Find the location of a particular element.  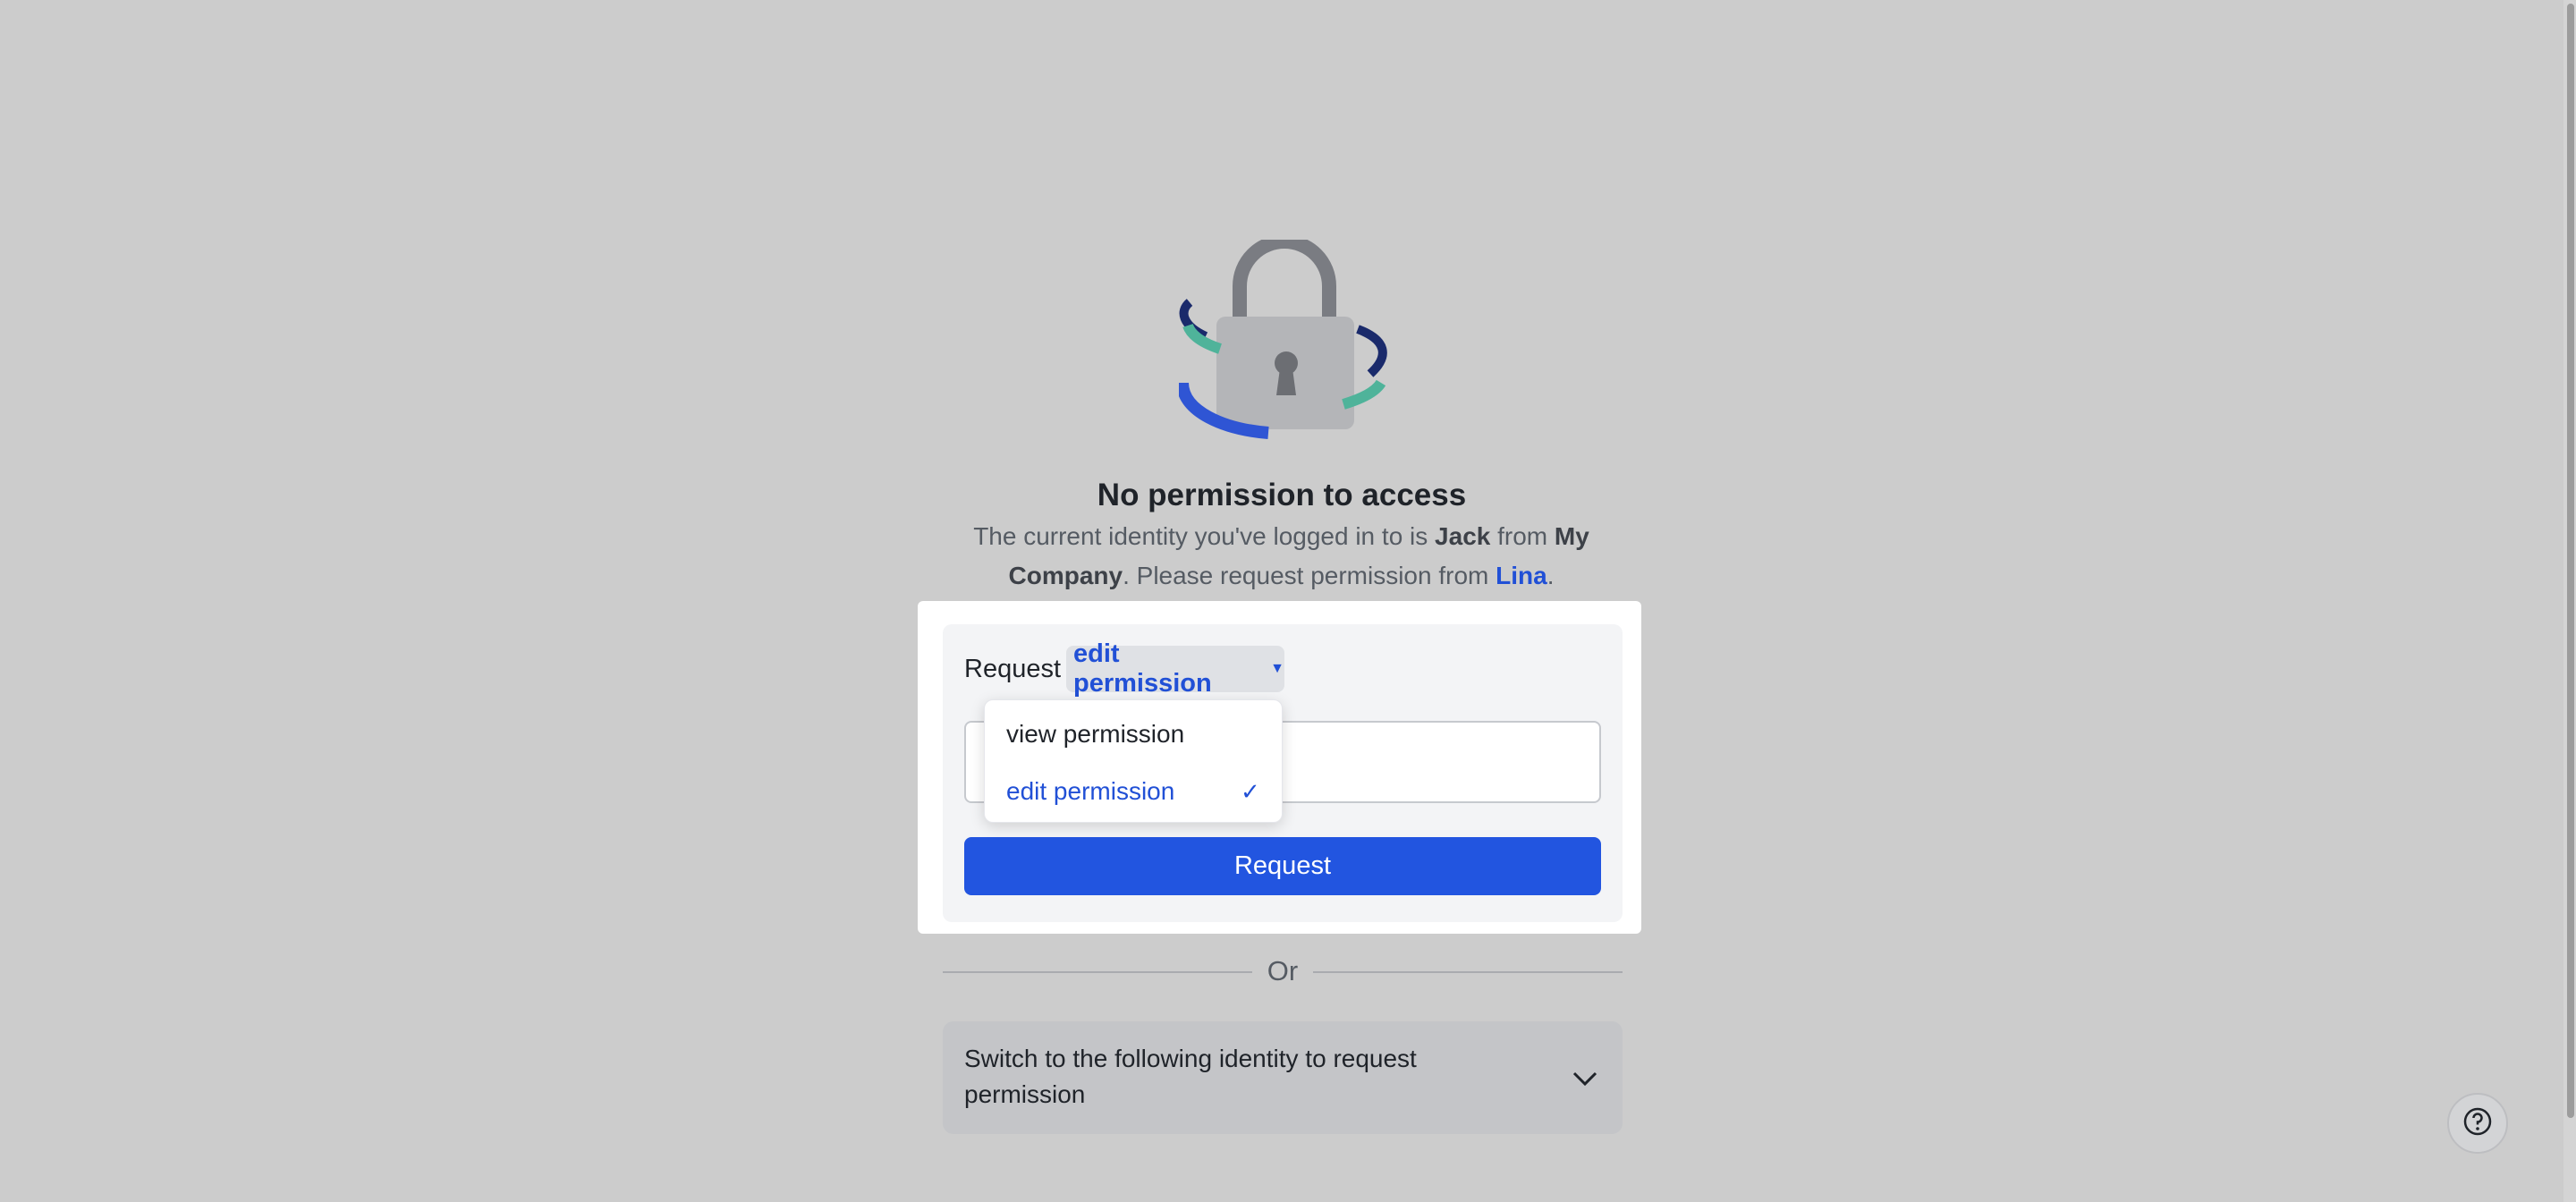

desc-end: . is located at coordinates (1550, 575).